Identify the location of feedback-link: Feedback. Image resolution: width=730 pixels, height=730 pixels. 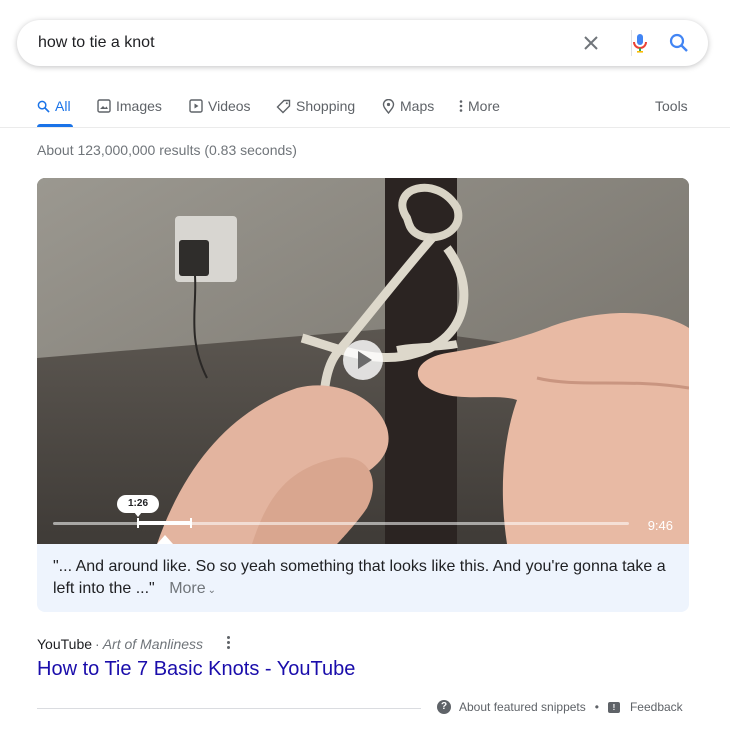
(656, 707).